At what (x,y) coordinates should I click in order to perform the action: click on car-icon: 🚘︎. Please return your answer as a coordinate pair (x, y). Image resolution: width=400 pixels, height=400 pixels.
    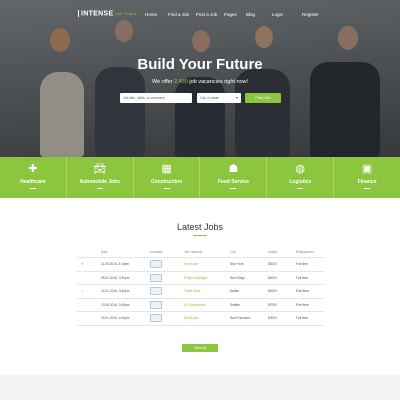
    Looking at the image, I should click on (99, 169).